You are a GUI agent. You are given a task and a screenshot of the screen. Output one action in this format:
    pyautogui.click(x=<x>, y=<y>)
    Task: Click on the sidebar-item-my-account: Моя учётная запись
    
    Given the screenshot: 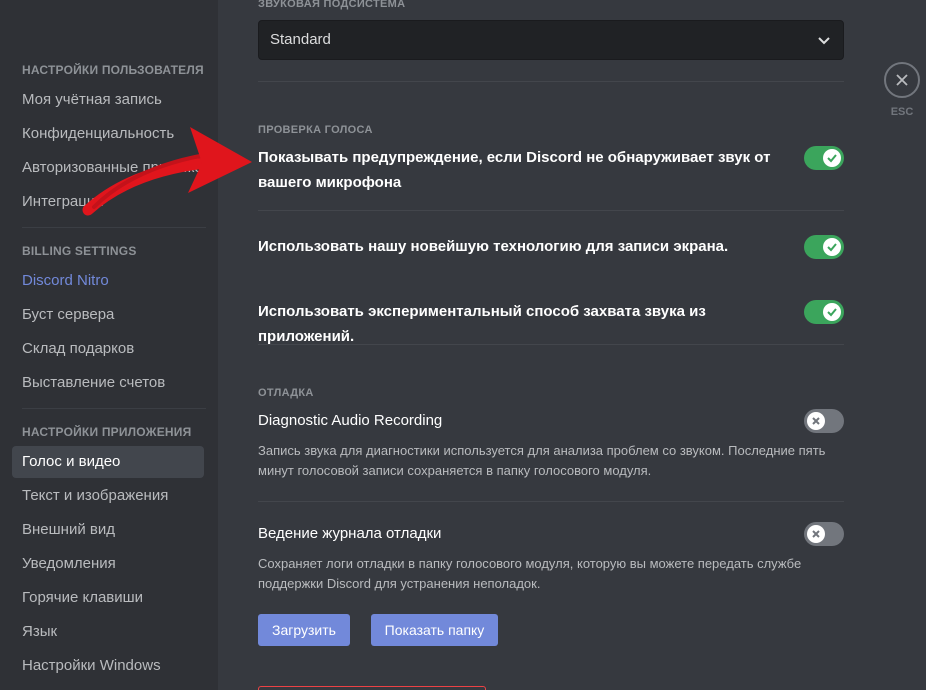 What is the action you would take?
    pyautogui.click(x=108, y=100)
    